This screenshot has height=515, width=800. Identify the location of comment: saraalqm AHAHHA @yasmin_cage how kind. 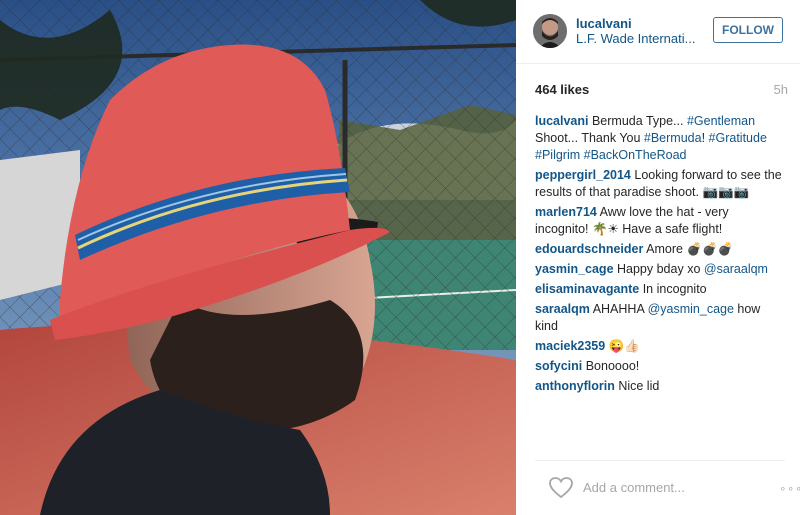
(660, 318).